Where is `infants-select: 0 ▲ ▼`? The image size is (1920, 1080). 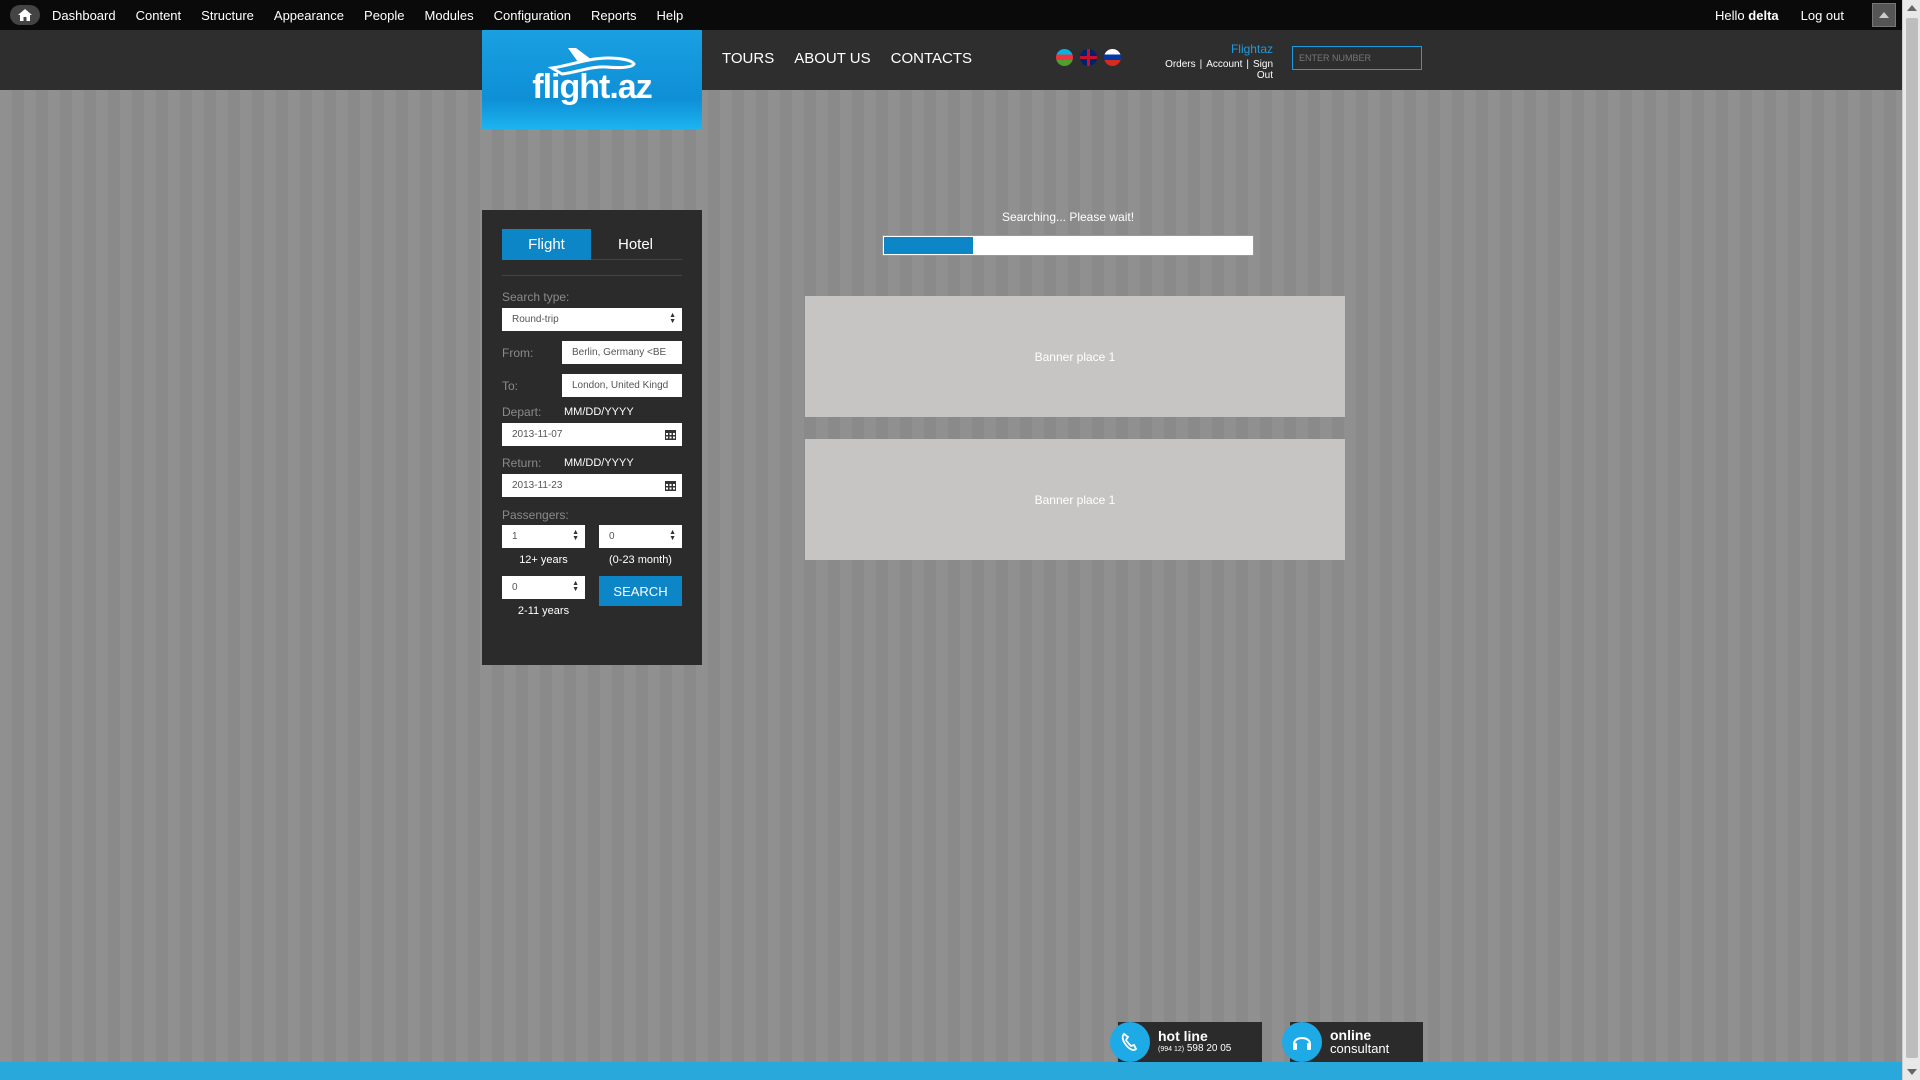
infants-select: 0 ▲ ▼ is located at coordinates (640, 536).